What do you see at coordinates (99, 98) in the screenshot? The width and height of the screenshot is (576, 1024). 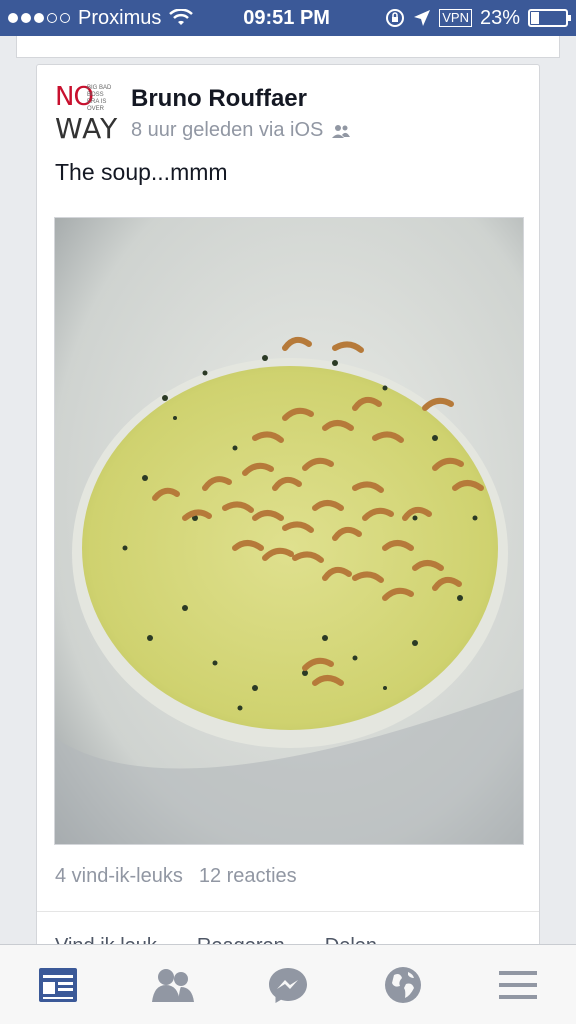 I see `avatar-logo-small: BIG BAD BOSS ERA IS OVER` at bounding box center [99, 98].